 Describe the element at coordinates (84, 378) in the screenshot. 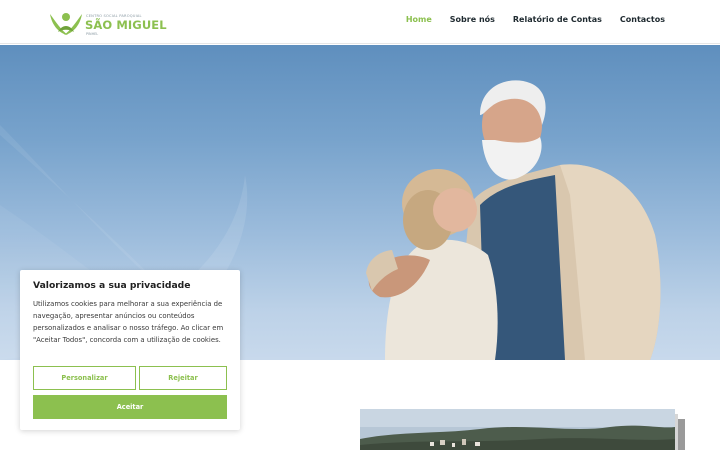

I see `customize-button: Personalizar` at that location.